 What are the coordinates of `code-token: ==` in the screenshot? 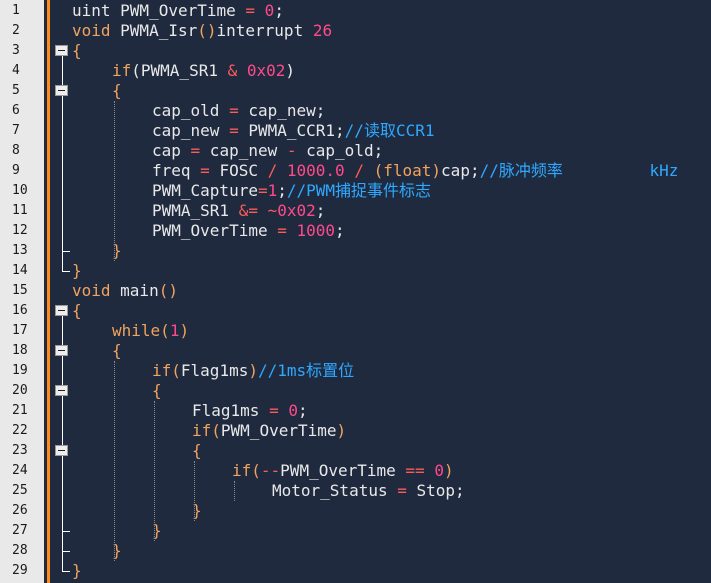 It's located at (415, 470).